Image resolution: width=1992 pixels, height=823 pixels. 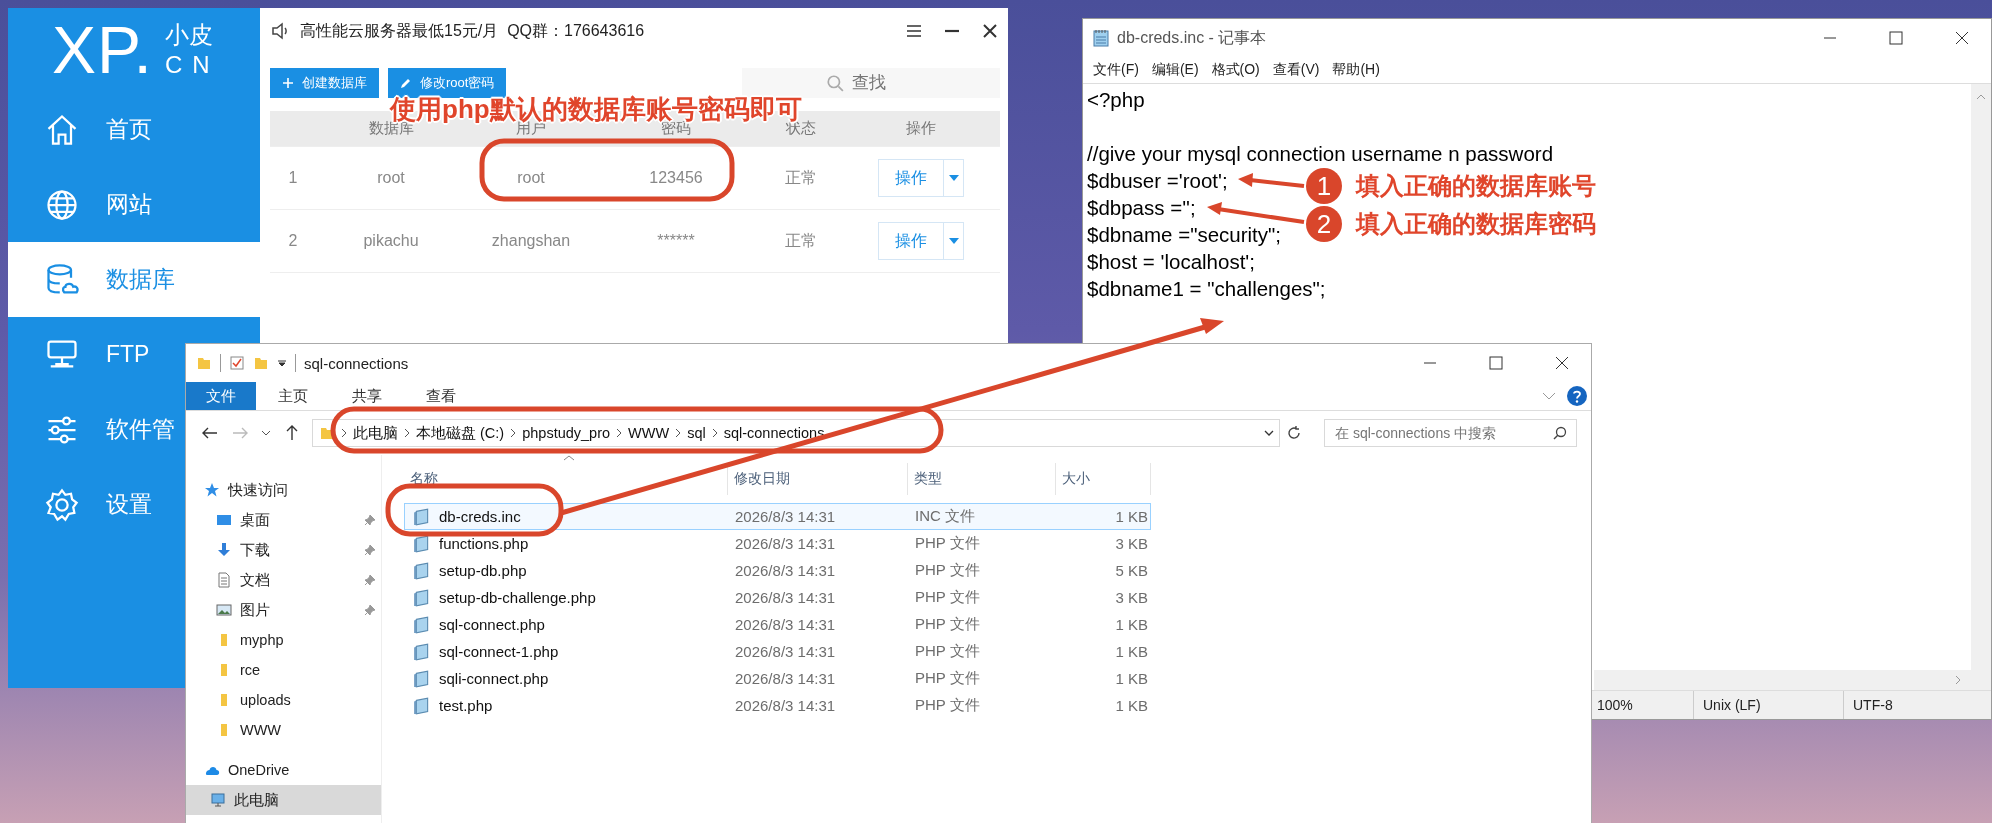 What do you see at coordinates (441, 396) in the screenshot?
I see `ribbon-tab: 查看` at bounding box center [441, 396].